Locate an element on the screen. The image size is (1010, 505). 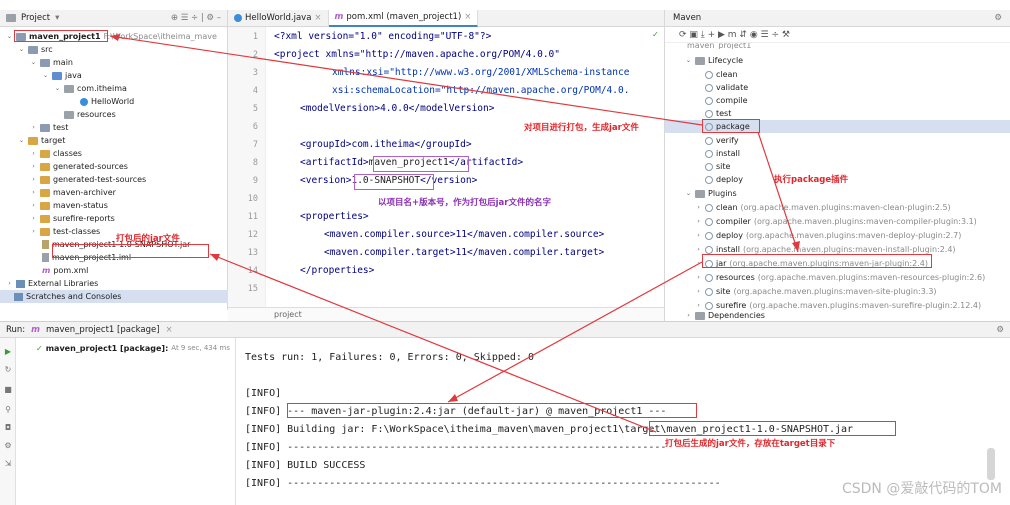
annotation-package-project: 对项目进行打包，生成jar文件 is located at coordinates (581, 128).